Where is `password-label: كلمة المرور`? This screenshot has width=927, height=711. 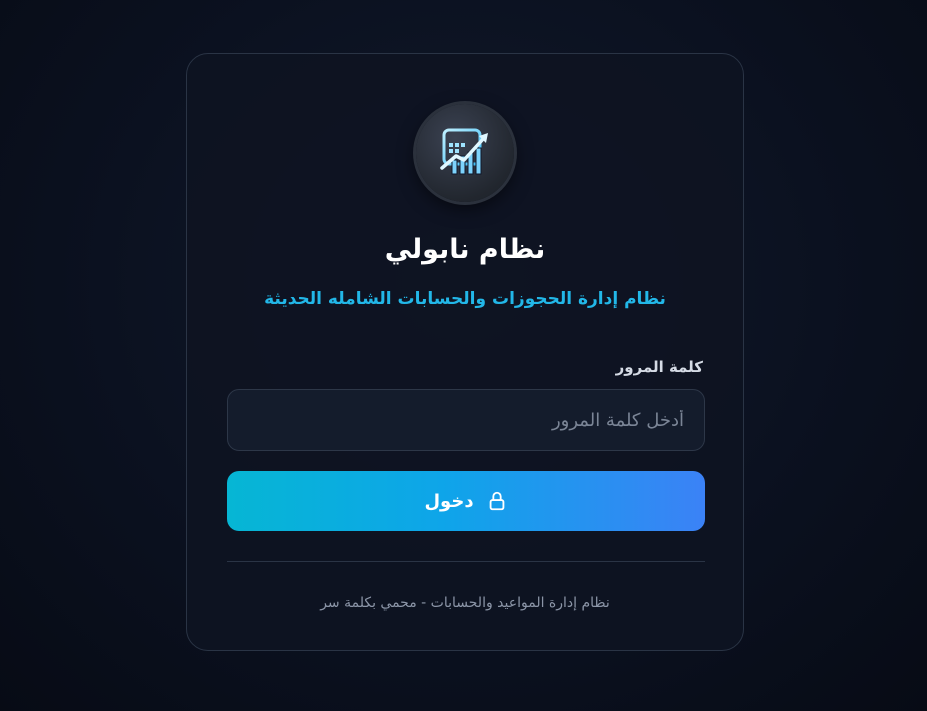
password-label: كلمة المرور is located at coordinates (659, 367).